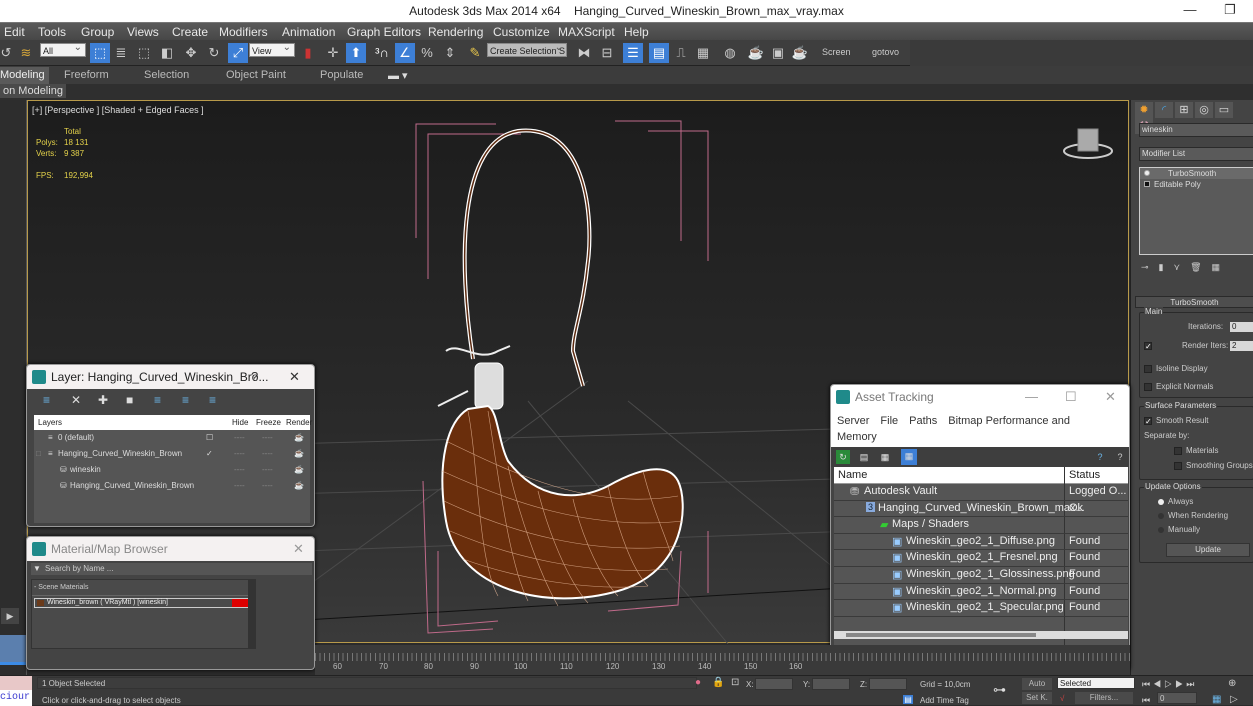 This screenshot has height=706, width=1253. What do you see at coordinates (981, 542) in the screenshot?
I see `asset-row: ▣ Wineskin_geo2_1_Diffuse.png Found` at bounding box center [981, 542].